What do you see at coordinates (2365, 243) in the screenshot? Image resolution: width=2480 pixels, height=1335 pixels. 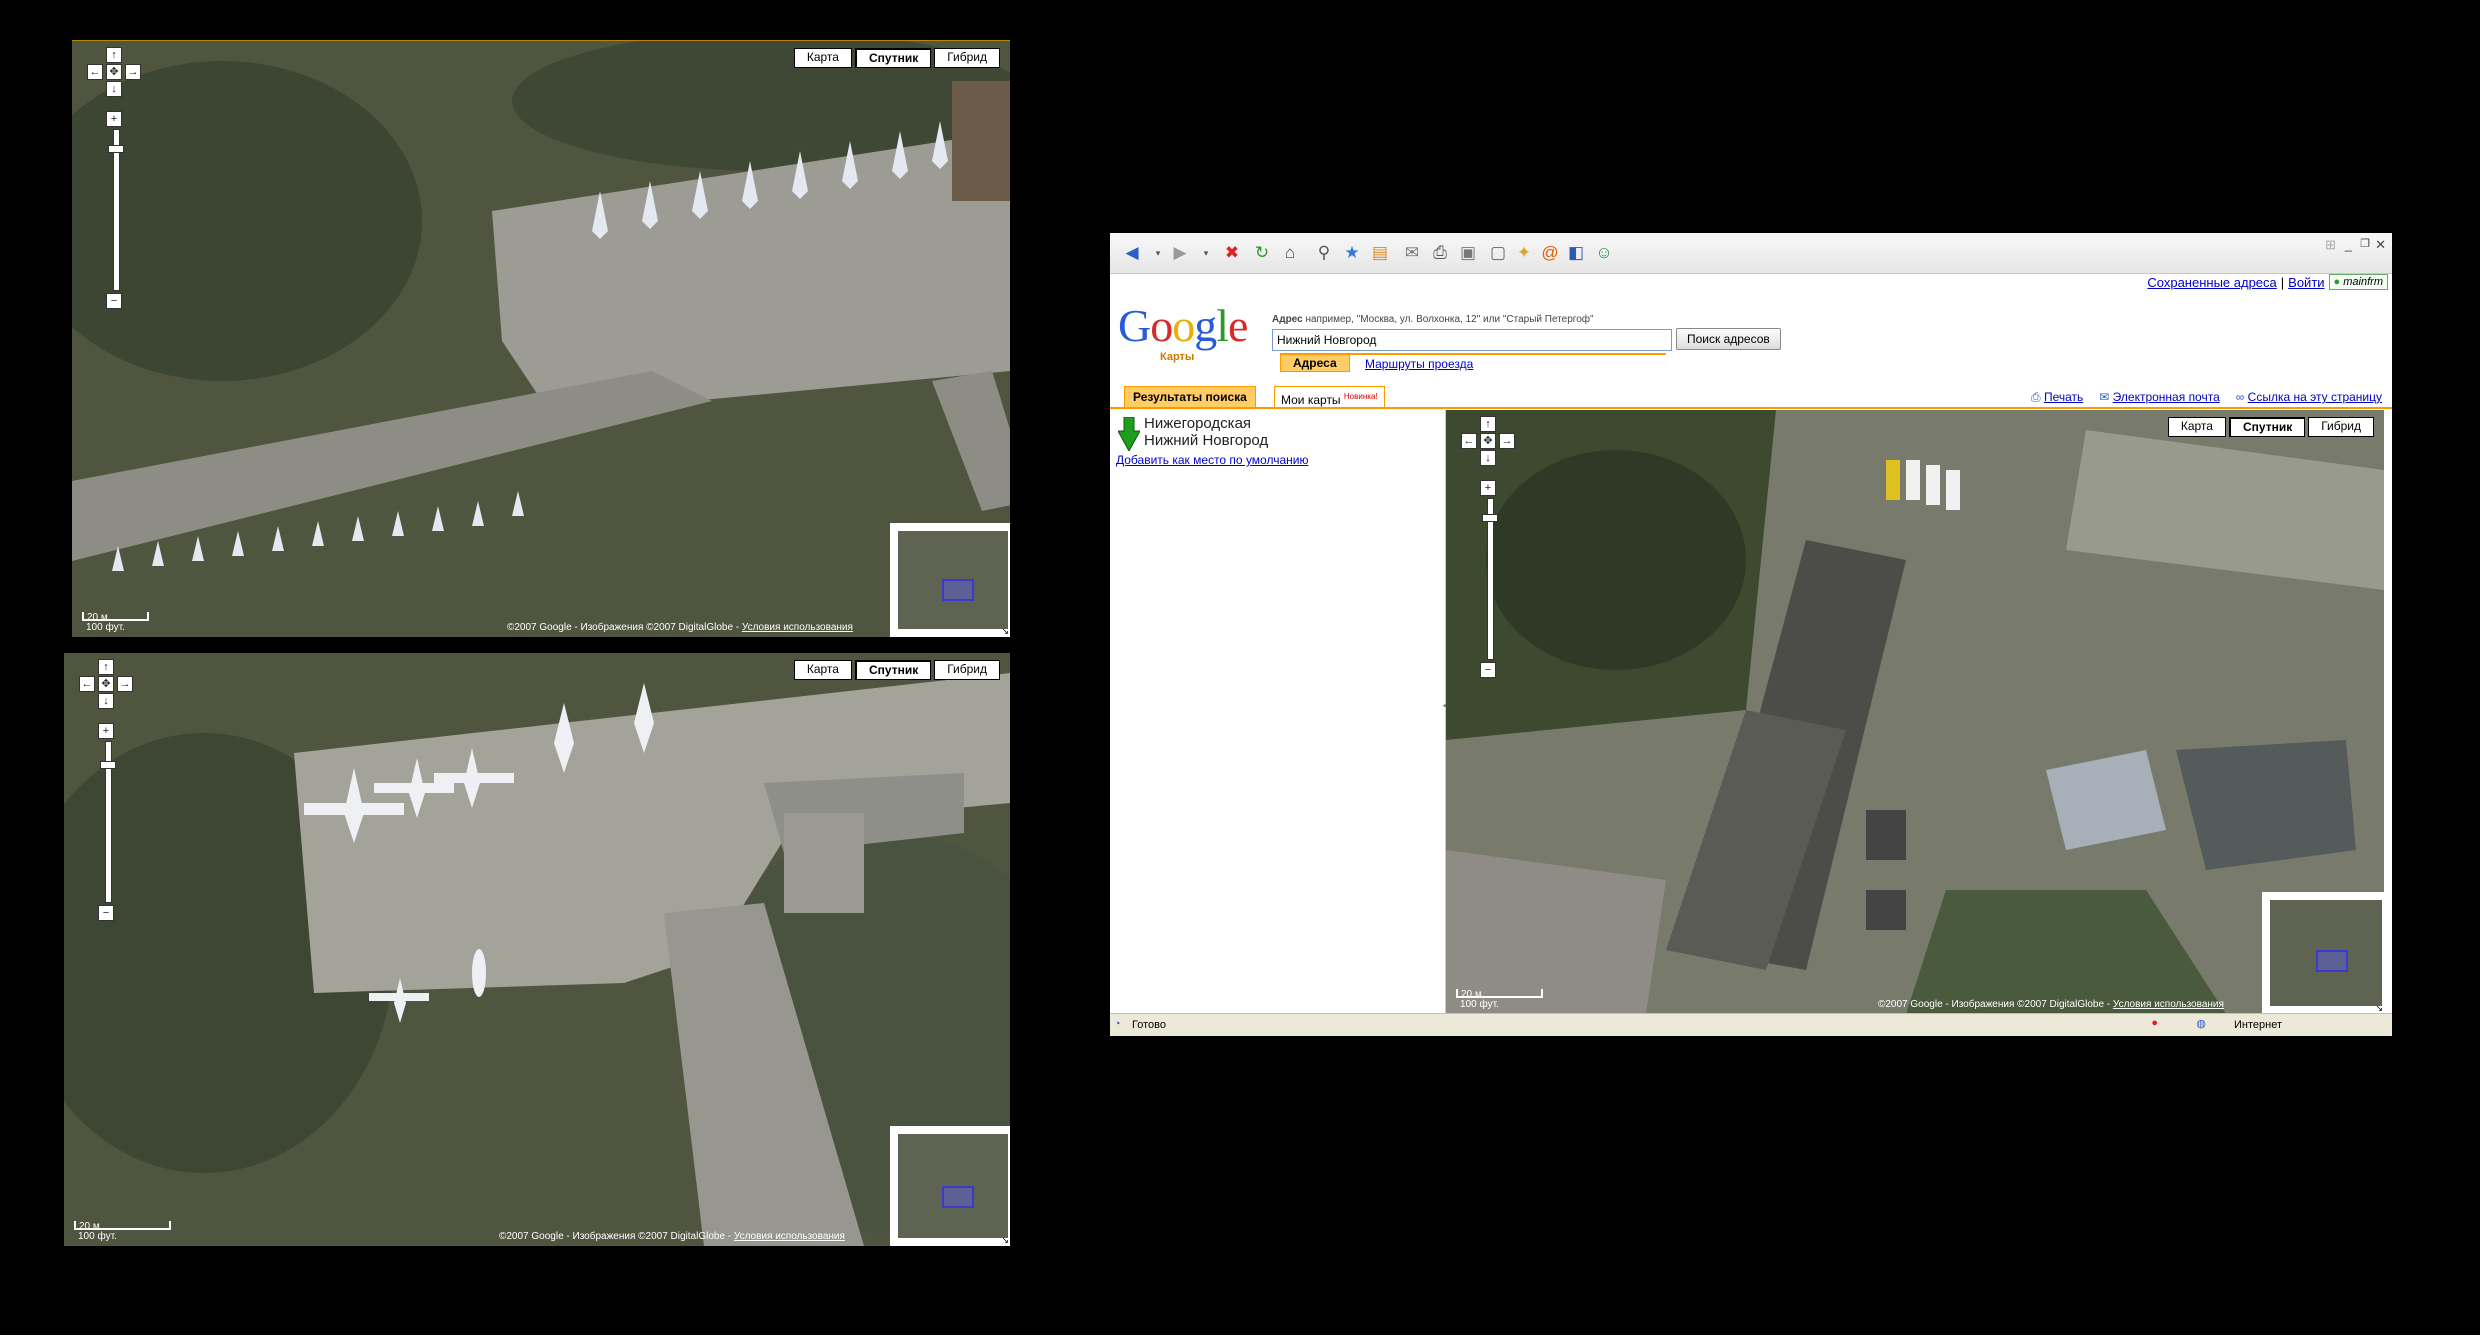 I see `restore-icon: ❐` at bounding box center [2365, 243].